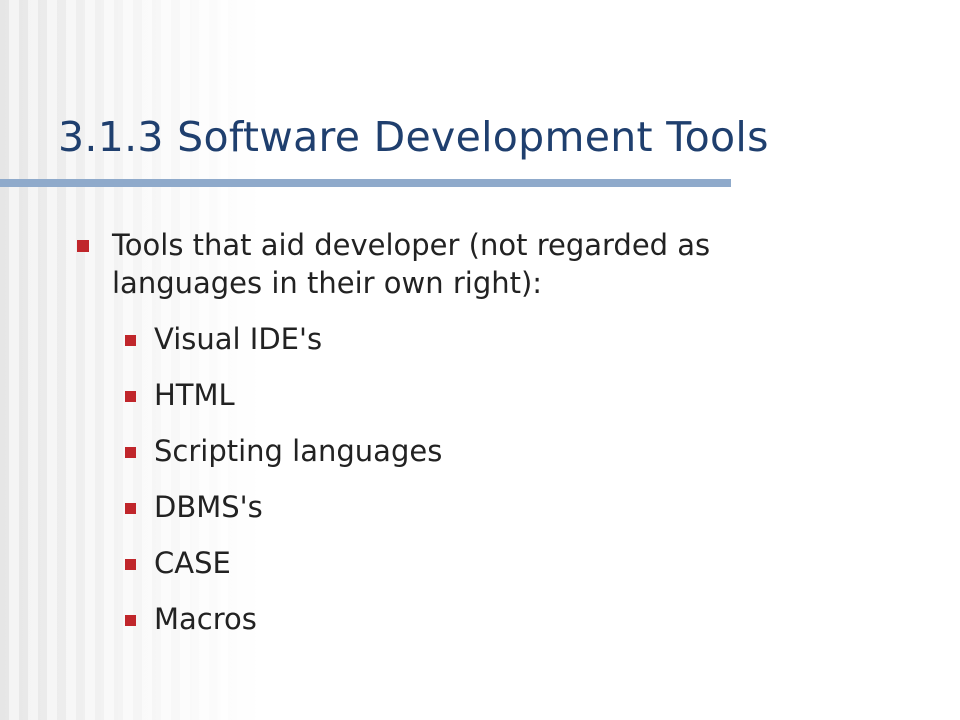 The height and width of the screenshot is (720, 960). Describe the element at coordinates (192, 563) in the screenshot. I see `sub-item-case: CASE` at that location.